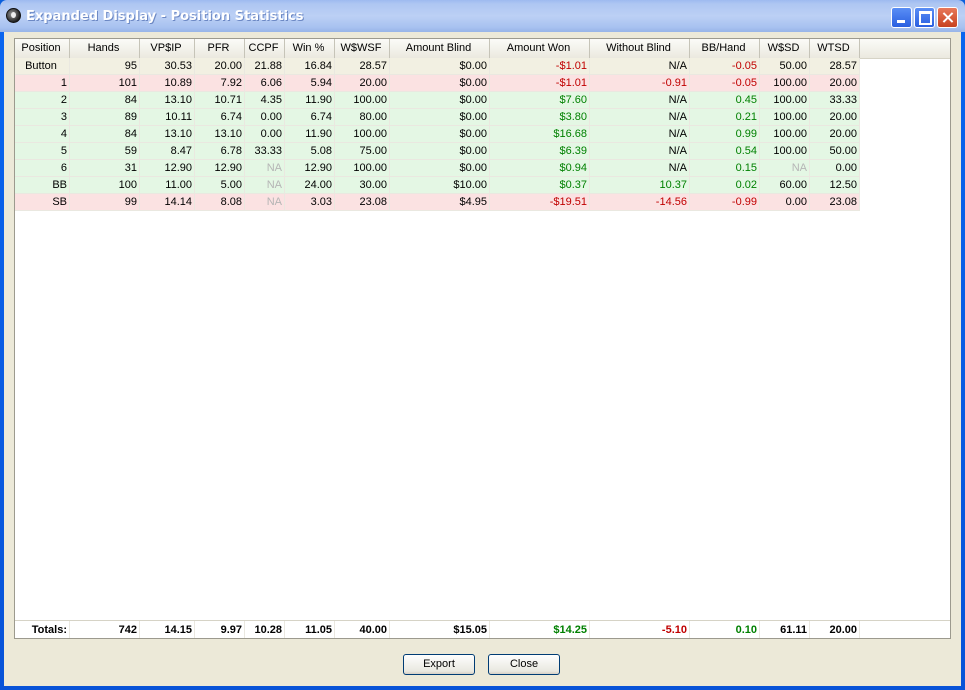 This screenshot has height=690, width=965. Describe the element at coordinates (220, 100) in the screenshot. I see `table-cell: 10.71` at that location.